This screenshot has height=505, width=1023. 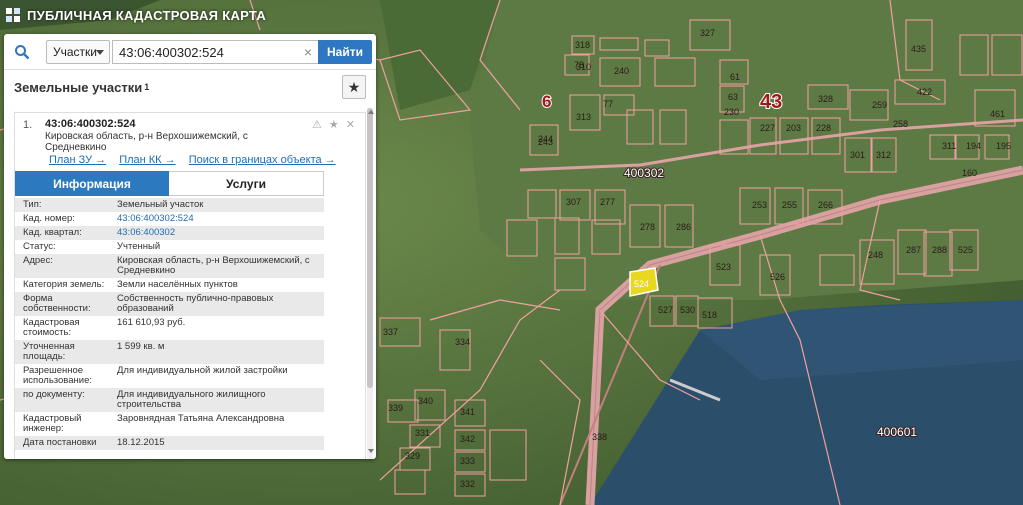 I want to click on clear-icon: ×, so click(x=308, y=52).